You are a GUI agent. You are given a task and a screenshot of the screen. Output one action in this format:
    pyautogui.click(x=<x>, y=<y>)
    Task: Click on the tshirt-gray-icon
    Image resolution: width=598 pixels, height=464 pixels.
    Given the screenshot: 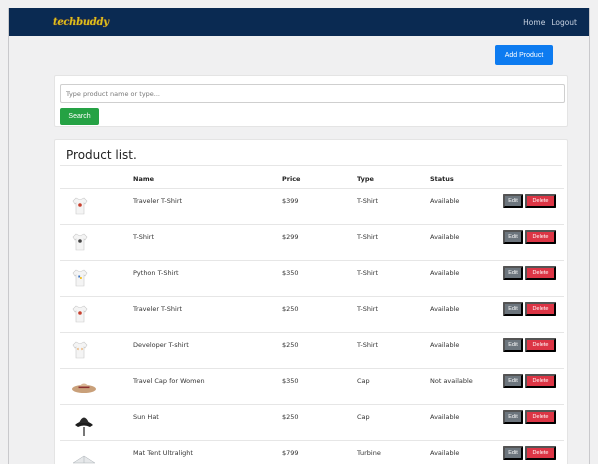 What is the action you would take?
    pyautogui.click(x=80, y=242)
    